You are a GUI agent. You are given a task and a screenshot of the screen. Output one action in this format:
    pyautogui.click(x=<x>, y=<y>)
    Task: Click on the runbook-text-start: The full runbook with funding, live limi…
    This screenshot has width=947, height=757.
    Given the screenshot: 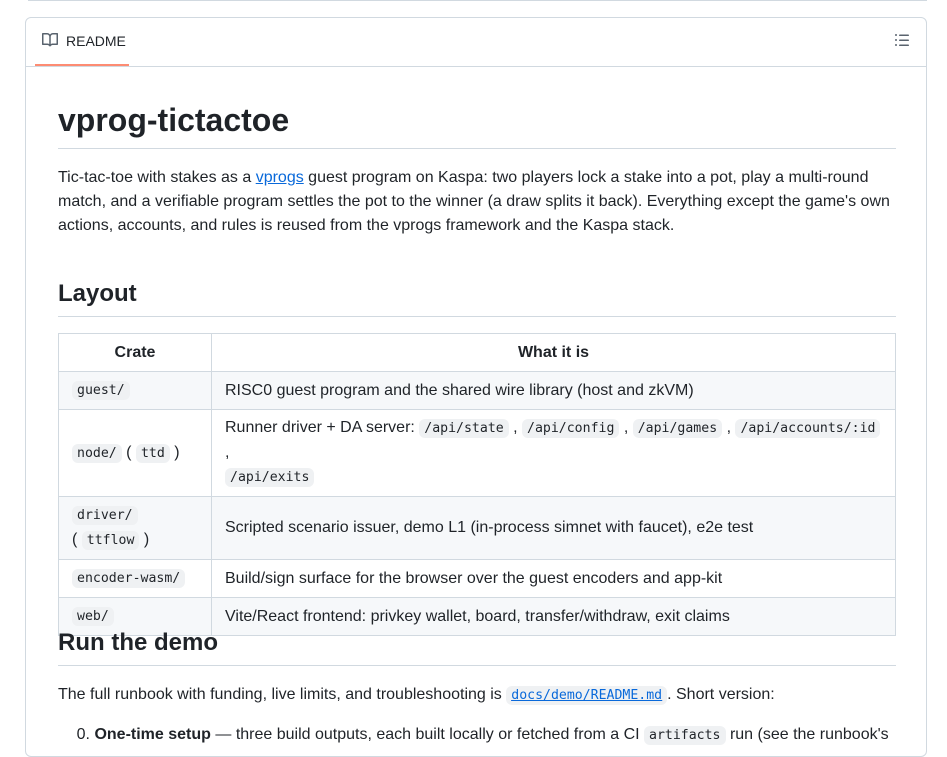 What is the action you would take?
    pyautogui.click(x=282, y=694)
    